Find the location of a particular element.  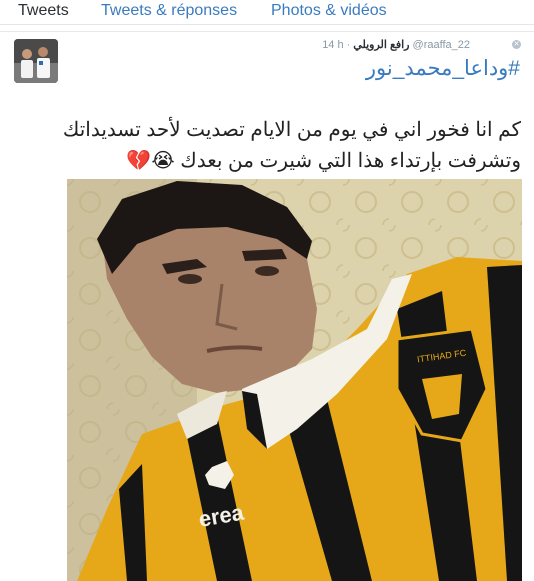

hashtag-link: #وداعا_محمد_نور is located at coordinates (443, 68).